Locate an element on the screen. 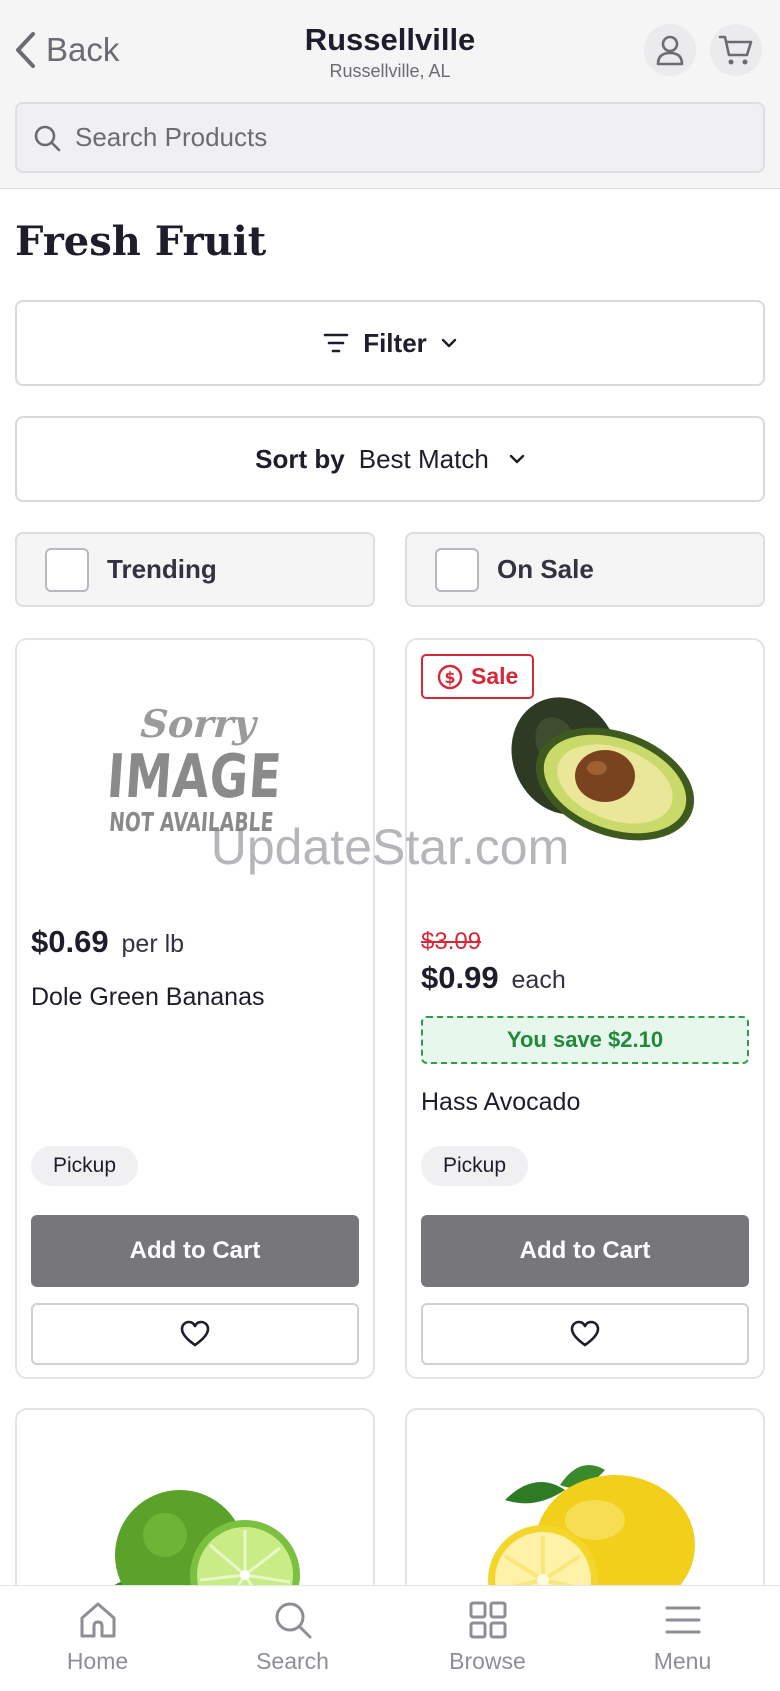 Image resolution: width=780 pixels, height=1691 pixels. on-sale-checkbox is located at coordinates (457, 569).